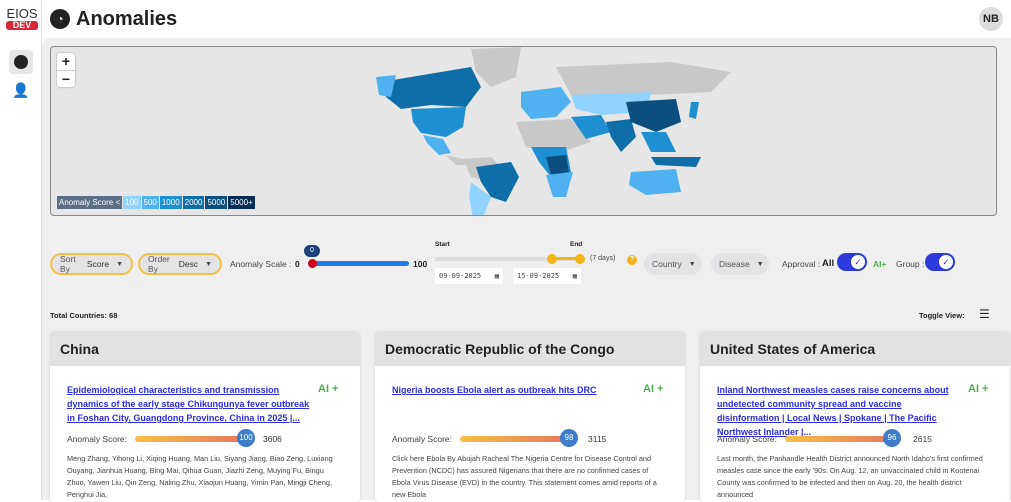 The height and width of the screenshot is (502, 1011). I want to click on score-badge: 100, so click(246, 438).